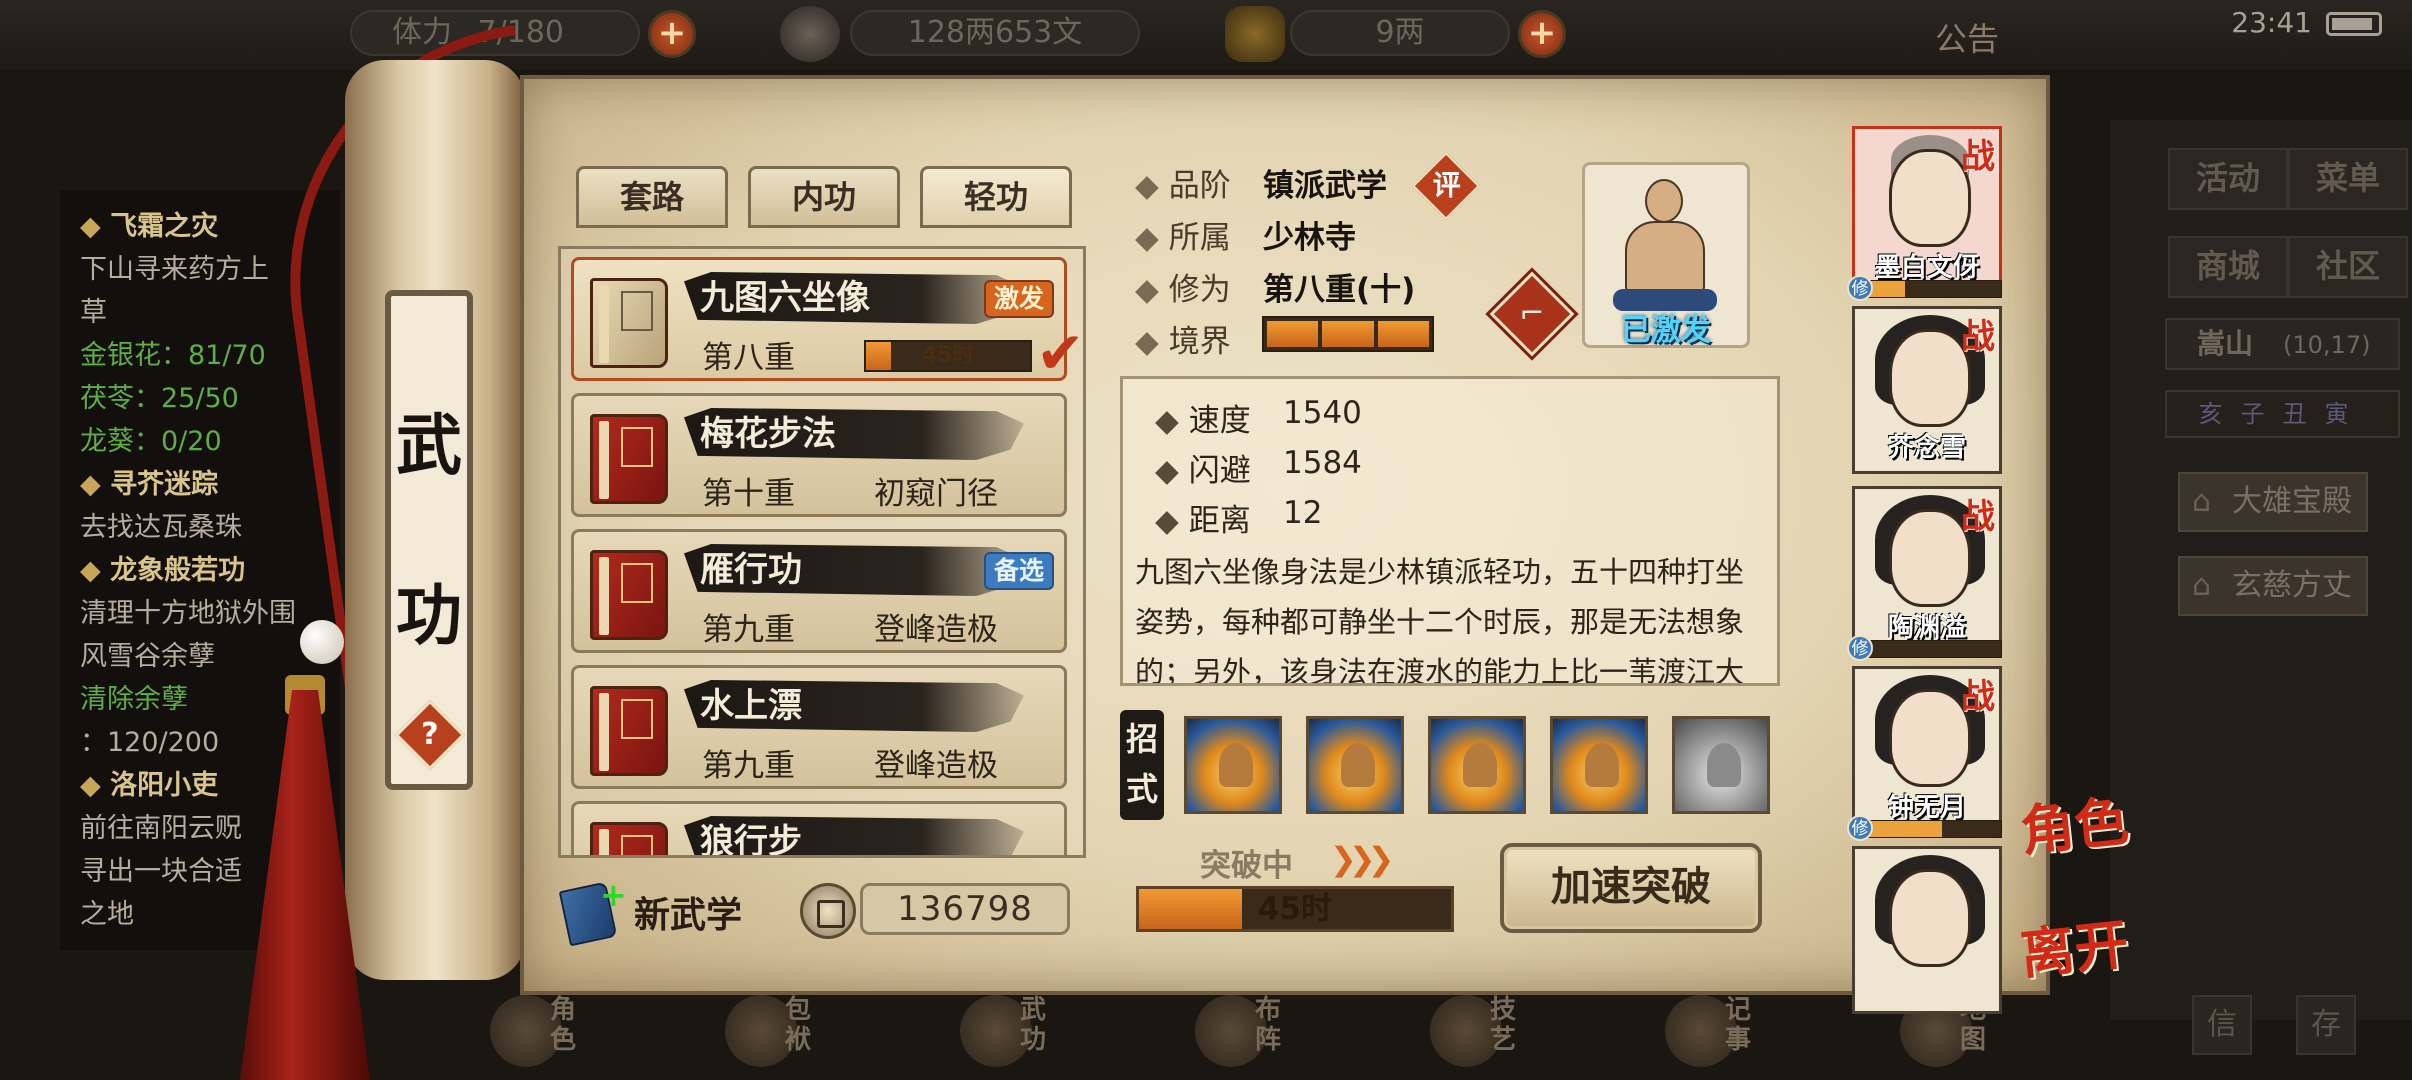 Image resolution: width=2412 pixels, height=1080 pixels. I want to click on cultivation-label: 修为, so click(1183, 290).